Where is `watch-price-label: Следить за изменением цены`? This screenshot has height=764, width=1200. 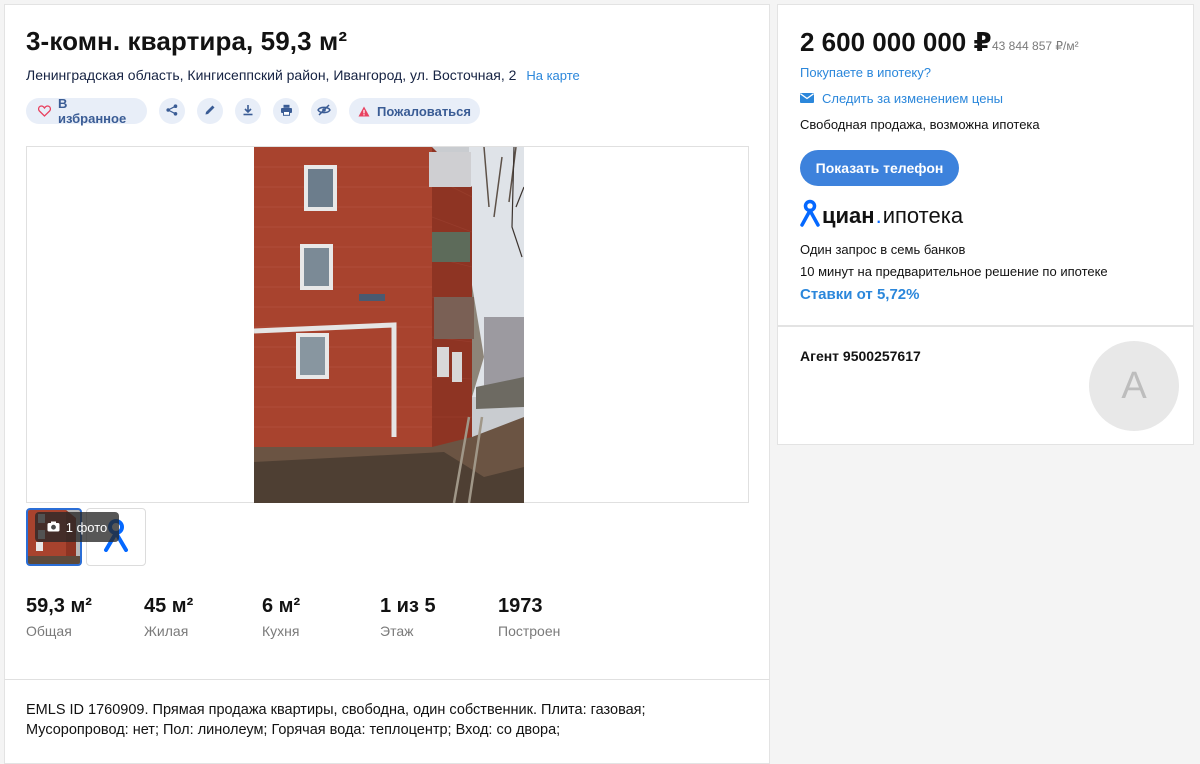
watch-price-label: Следить за изменением цены is located at coordinates (912, 98).